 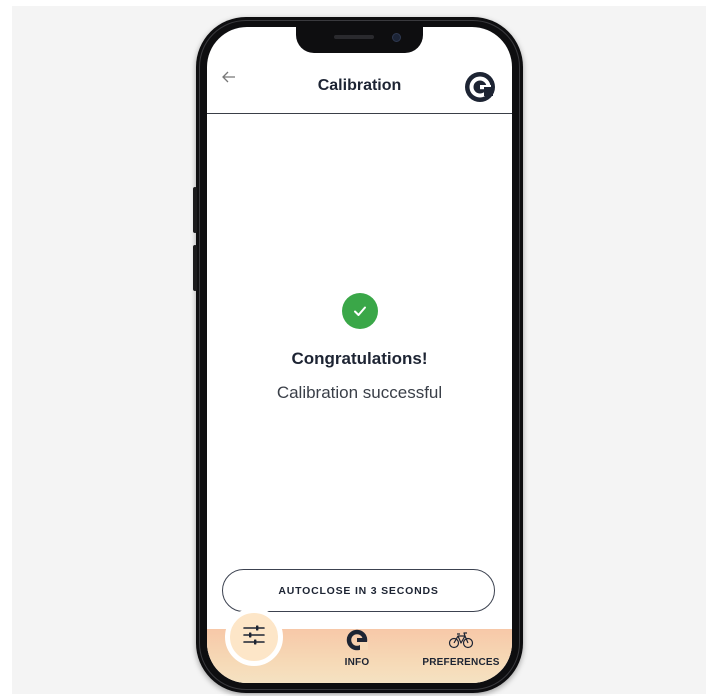 I want to click on tab-info-label: INFO, so click(x=357, y=662).